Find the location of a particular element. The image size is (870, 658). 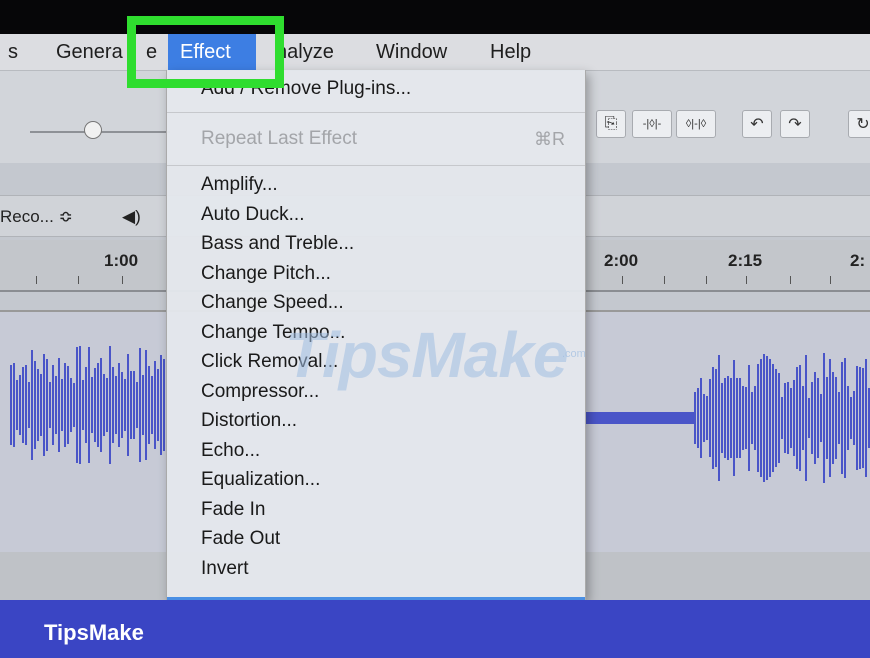

volume-slider-knob is located at coordinates (93, 130).